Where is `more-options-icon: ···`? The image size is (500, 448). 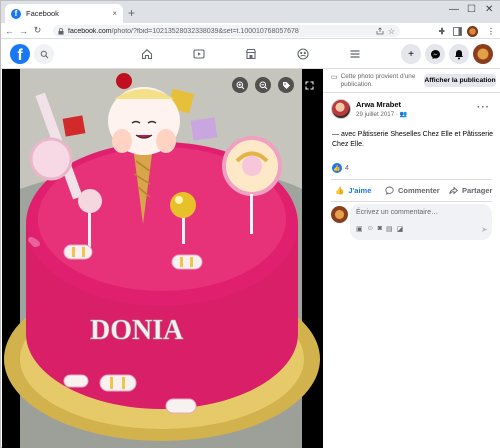
more-options-icon: ··· is located at coordinates (483, 107).